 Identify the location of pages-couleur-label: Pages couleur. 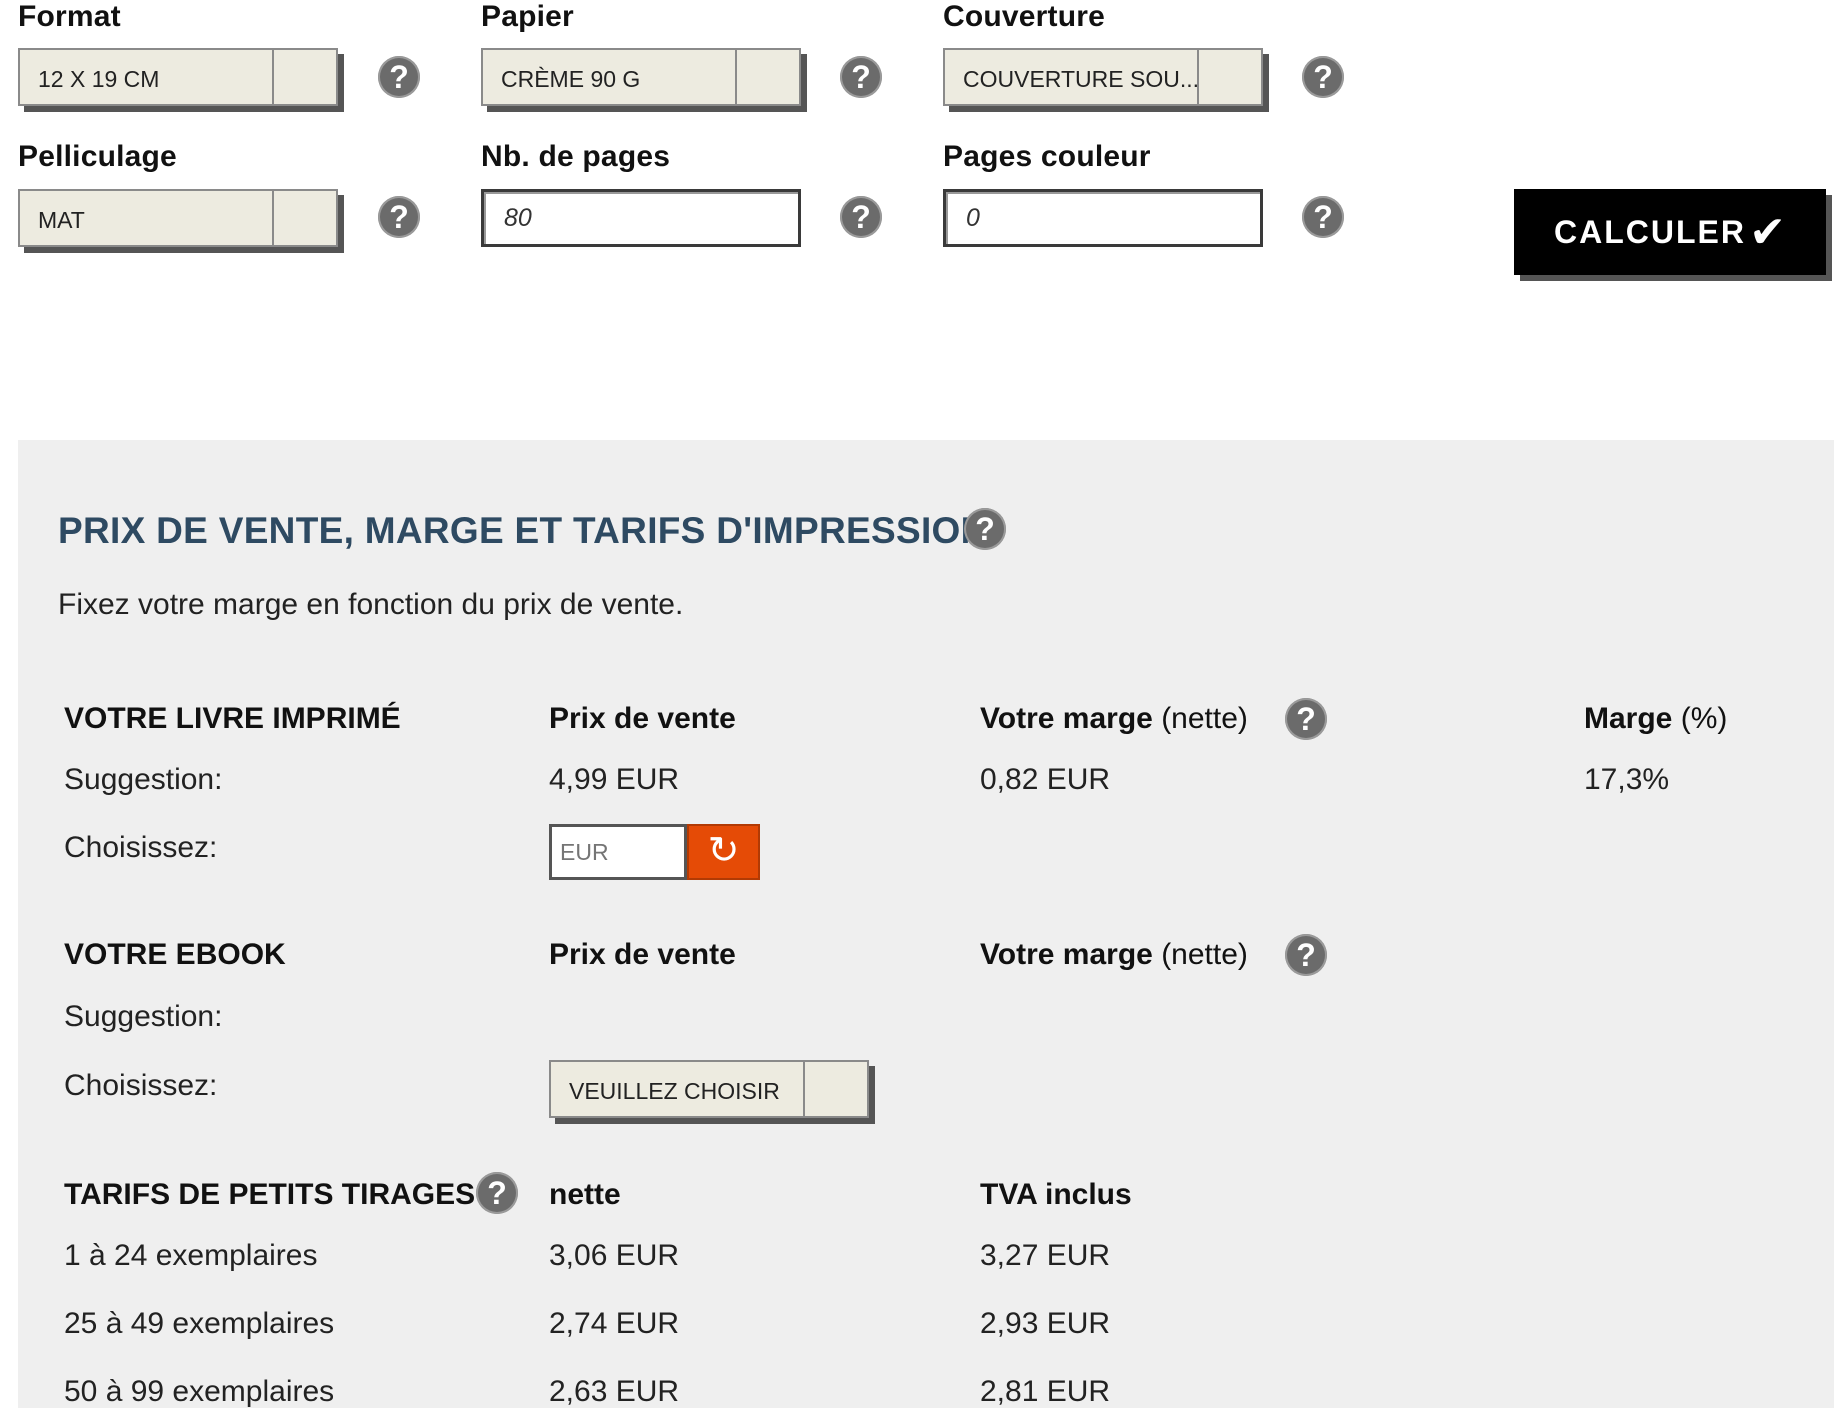
(1047, 156).